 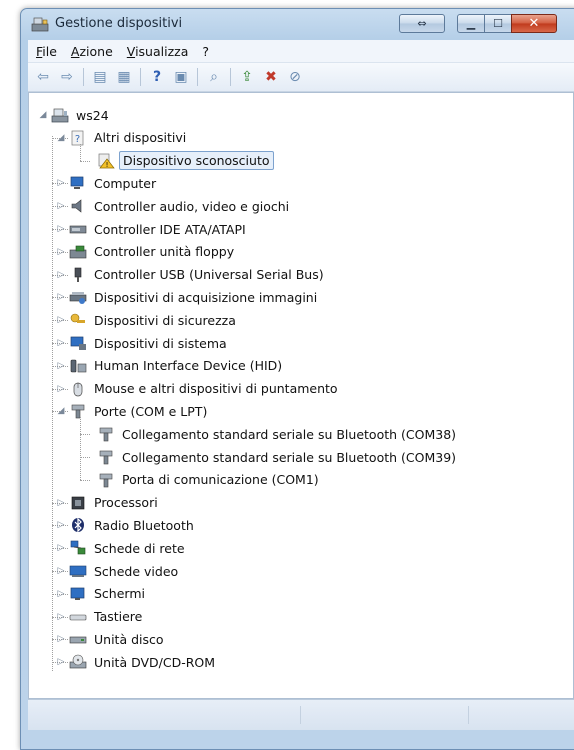 I want to click on tree-category-dispositivi-di-acquisizione-immagini: ▷ Dispositivi di acquisizione immagini, so click(x=189, y=297).